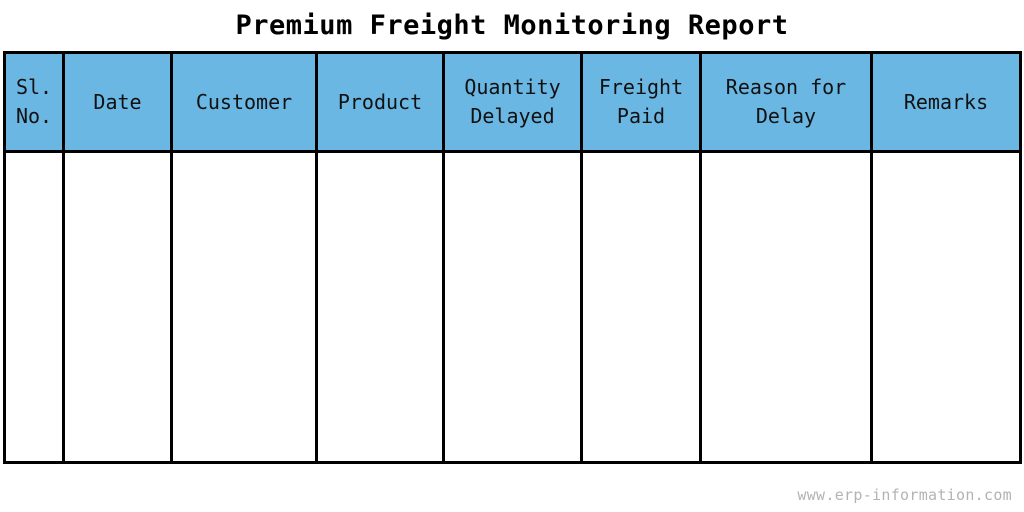 The width and height of the screenshot is (1024, 512). I want to click on column-header-reason-for-delay: Reason for Delay, so click(786, 102).